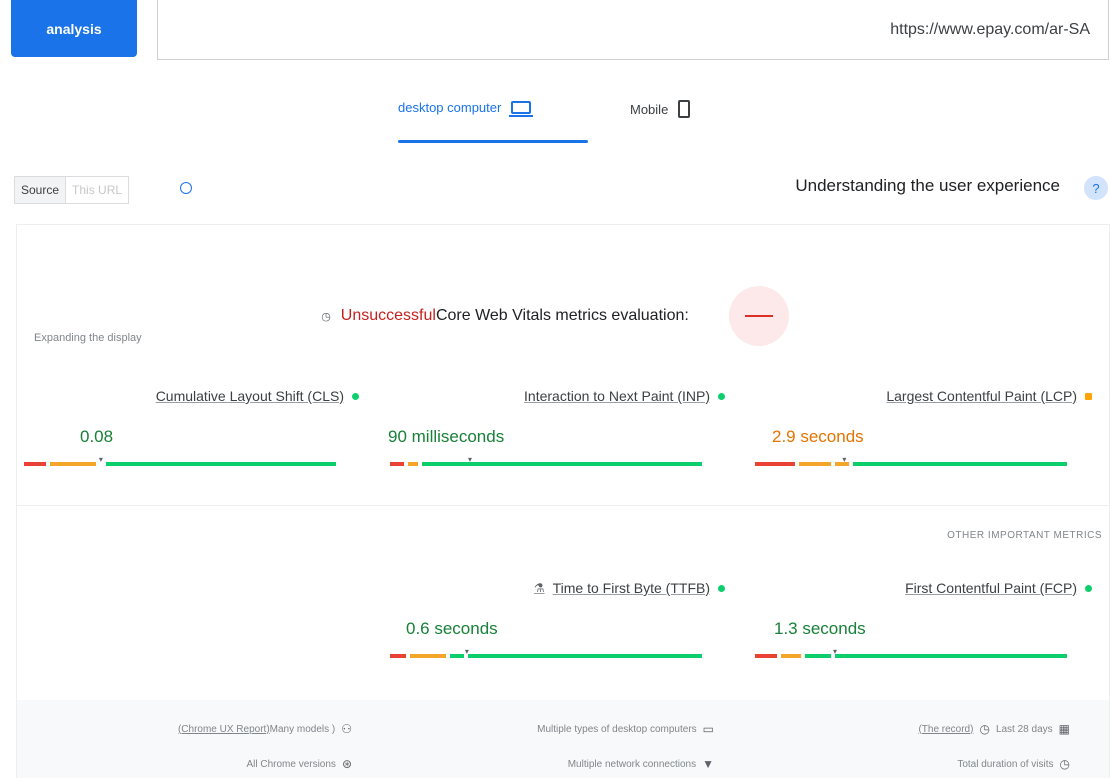 The width and height of the screenshot is (1110, 778). Describe the element at coordinates (911, 653) in the screenshot. I see `metric-fcp-bar: ▾` at that location.